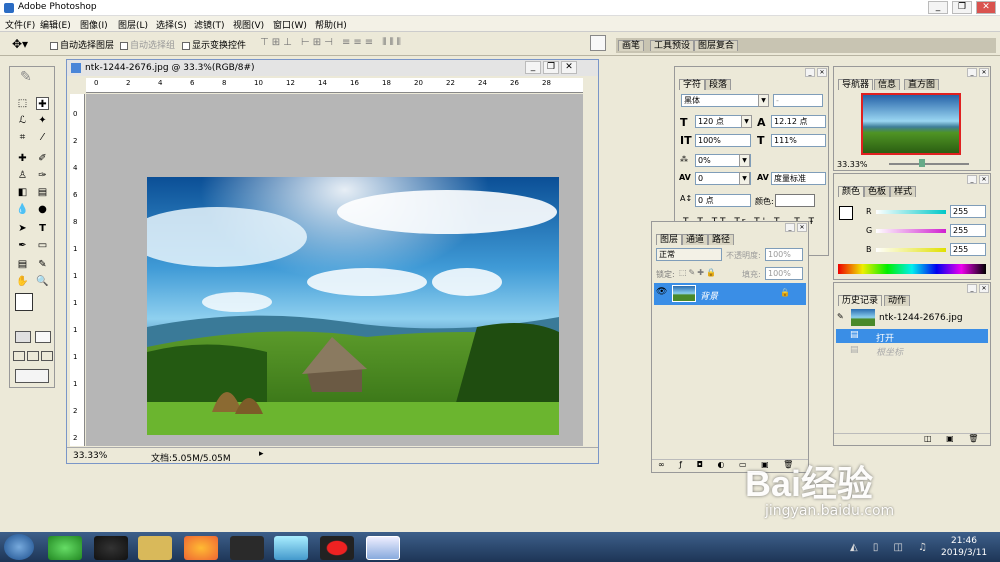 The width and height of the screenshot is (1000, 562). Describe the element at coordinates (42, 103) in the screenshot. I see `move-tool-icon: ✚` at that location.